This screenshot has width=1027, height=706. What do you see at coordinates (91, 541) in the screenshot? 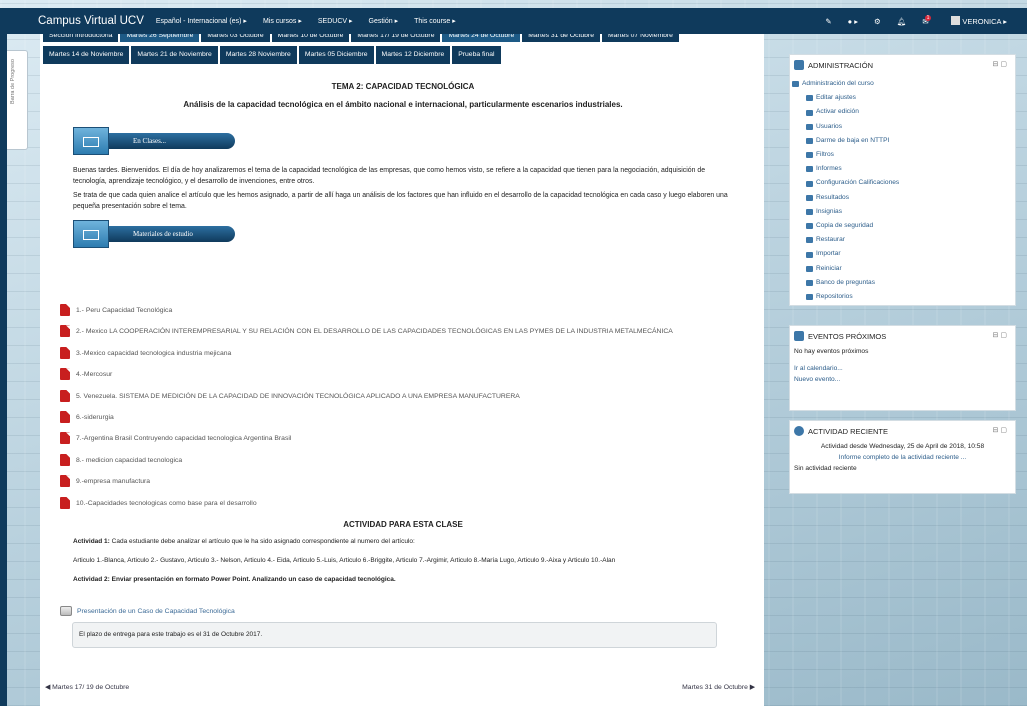
I see `activity-1-label: Actividad 1:` at bounding box center [91, 541].